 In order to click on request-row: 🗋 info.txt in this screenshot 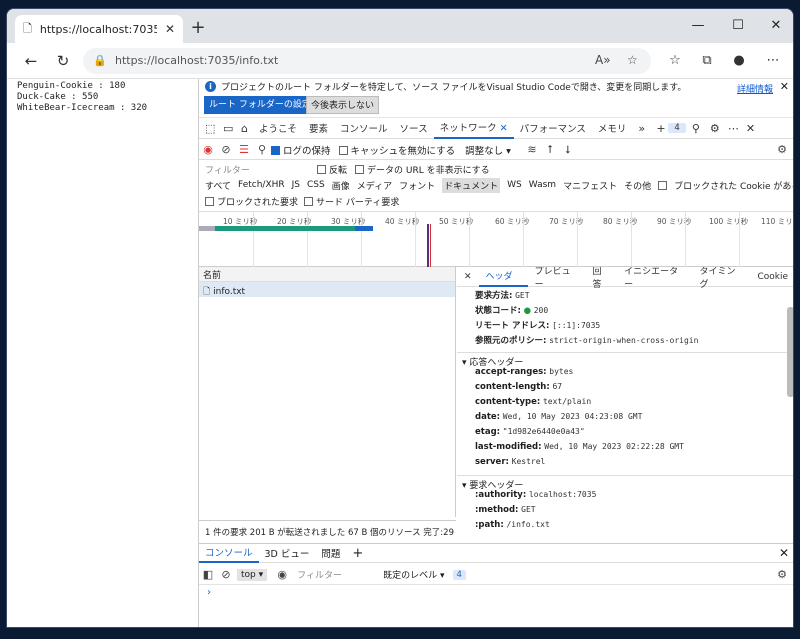, I will do `click(327, 289)`.